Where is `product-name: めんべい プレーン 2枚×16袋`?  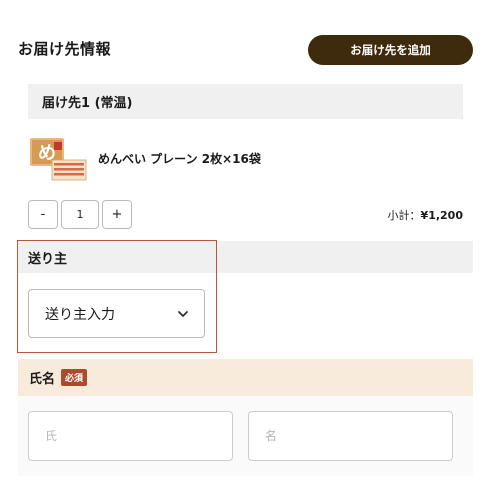
product-name: めんべい プレーン 2枚×16袋 is located at coordinates (179, 159).